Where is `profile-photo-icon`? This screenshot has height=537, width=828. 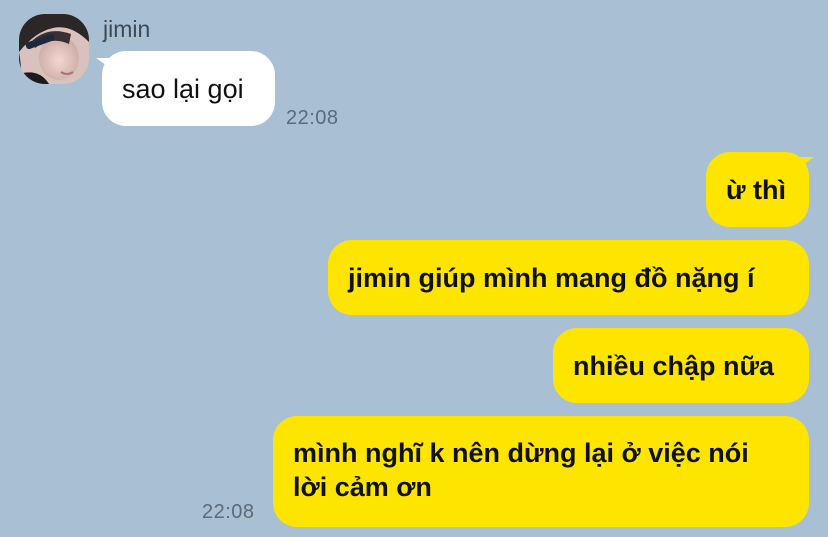 profile-photo-icon is located at coordinates (54, 49).